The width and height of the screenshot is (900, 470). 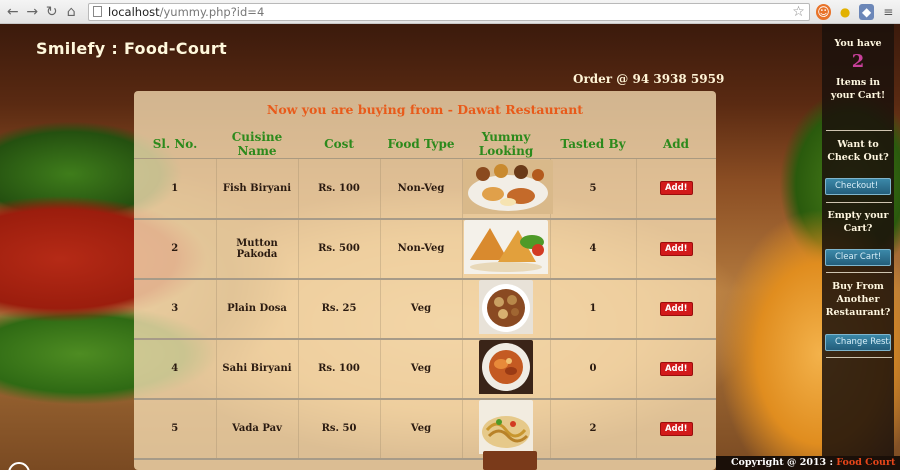 I want to click on home-icon: ⌂, so click(x=72, y=12).